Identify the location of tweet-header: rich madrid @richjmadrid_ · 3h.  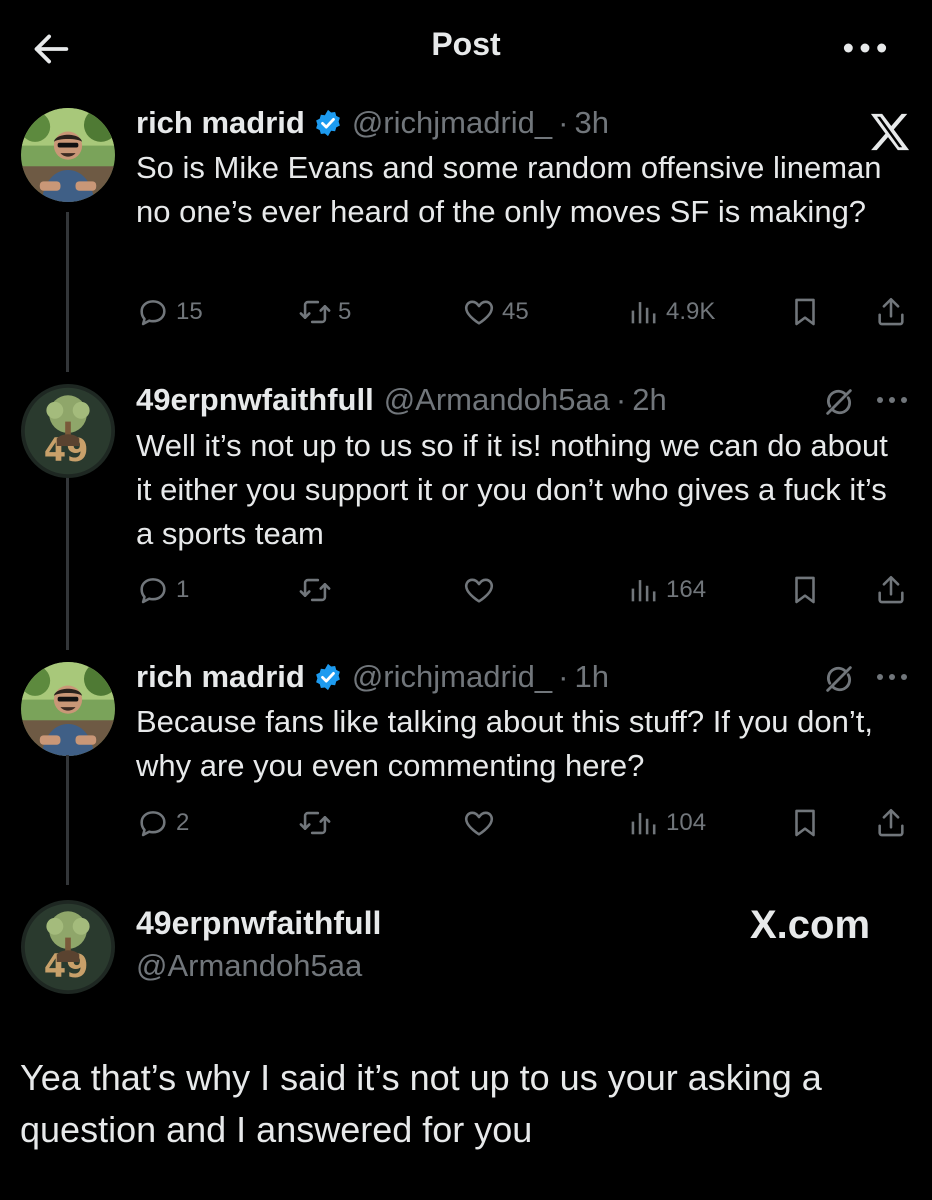
(372, 123).